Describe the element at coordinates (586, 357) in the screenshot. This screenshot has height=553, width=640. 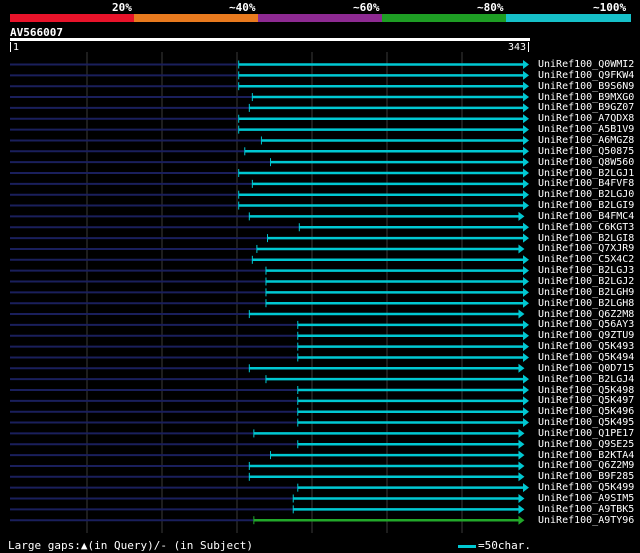
I see `hit-label: UniRef100_Q5K494` at that location.